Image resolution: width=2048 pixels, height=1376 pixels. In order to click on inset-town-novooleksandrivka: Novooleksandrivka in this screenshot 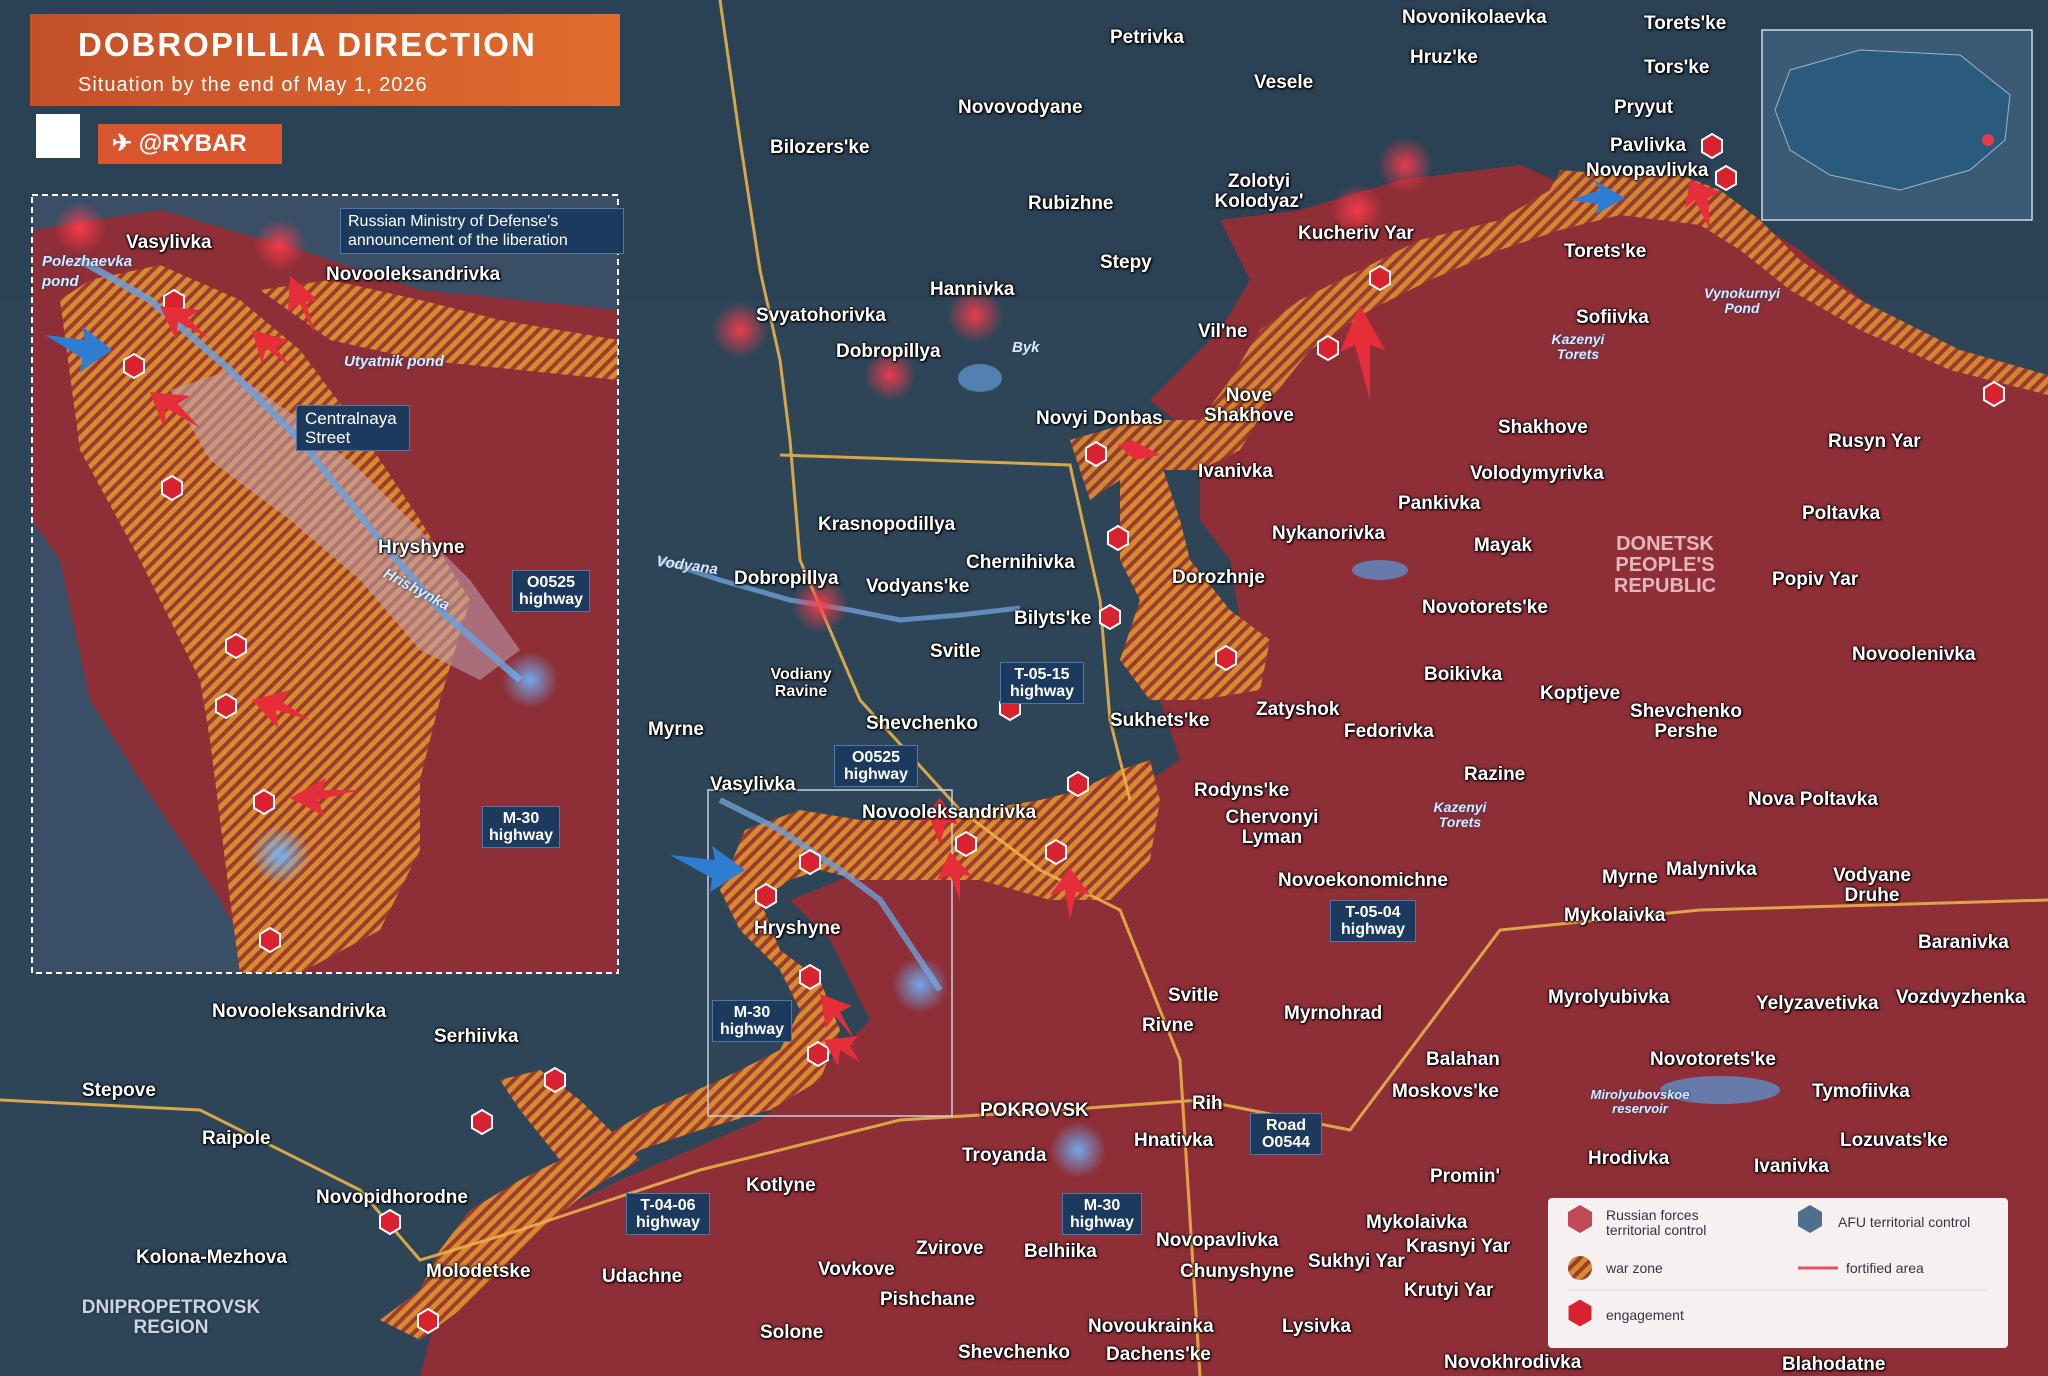, I will do `click(413, 274)`.